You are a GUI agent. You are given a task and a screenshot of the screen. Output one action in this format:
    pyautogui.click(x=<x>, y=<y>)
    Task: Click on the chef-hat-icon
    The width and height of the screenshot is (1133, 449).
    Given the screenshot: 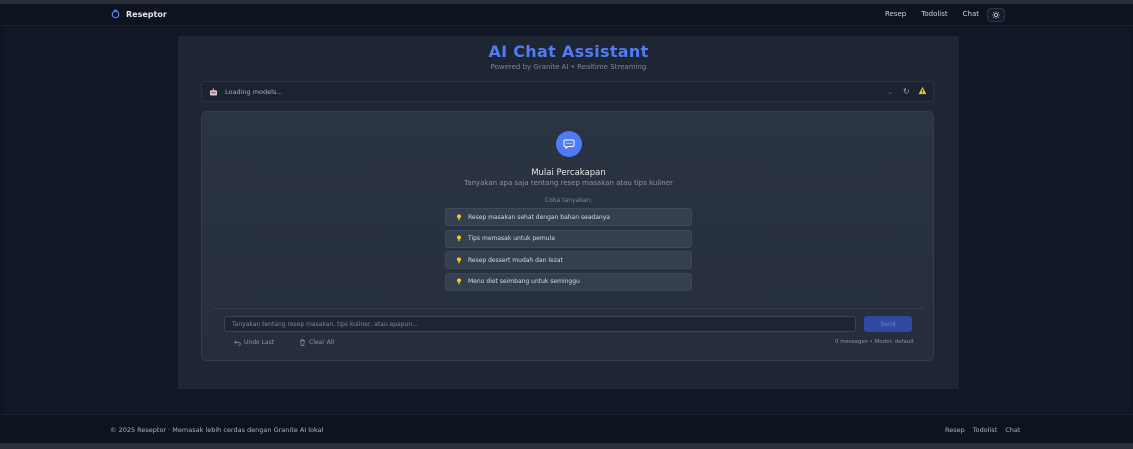 What is the action you would take?
    pyautogui.click(x=115, y=14)
    